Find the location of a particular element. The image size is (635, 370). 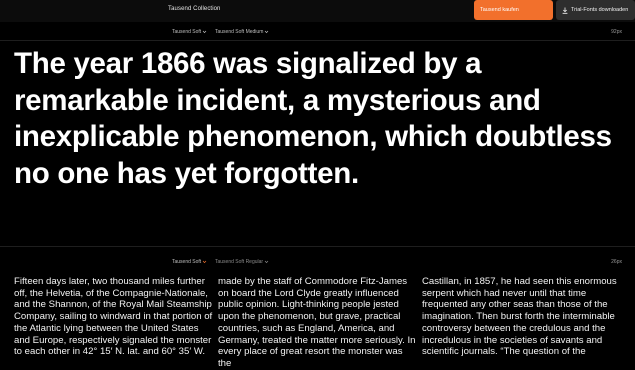

collection-title: Tausend Collection is located at coordinates (194, 9).